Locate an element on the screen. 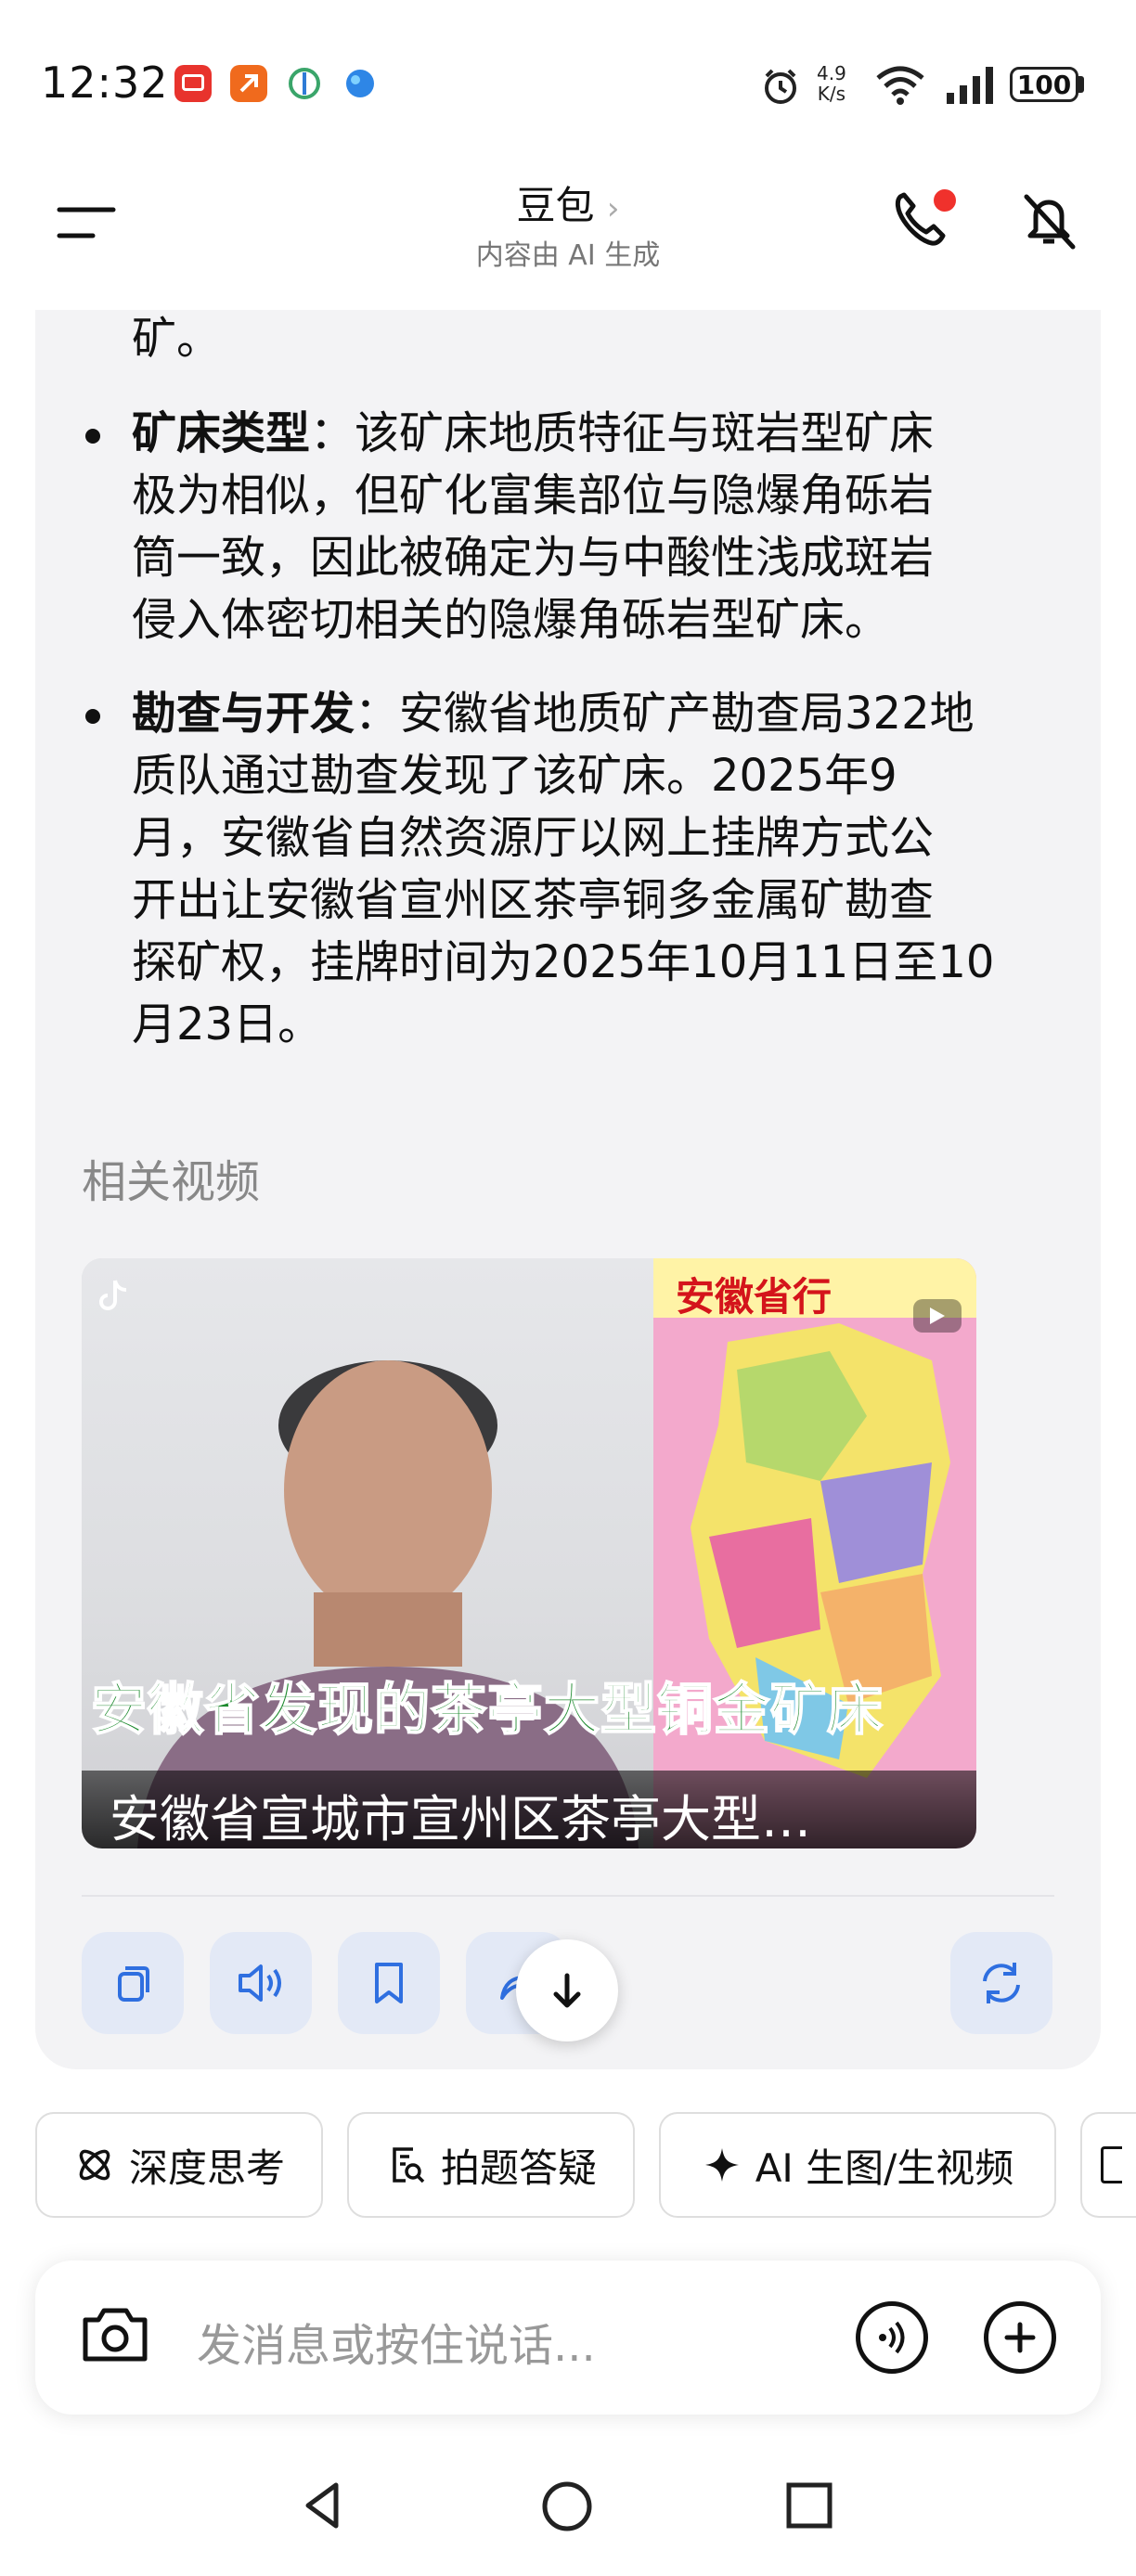  bullet-text-line: 极为相似，但矿化富集部位与隐爆角砾岩 is located at coordinates (533, 496).